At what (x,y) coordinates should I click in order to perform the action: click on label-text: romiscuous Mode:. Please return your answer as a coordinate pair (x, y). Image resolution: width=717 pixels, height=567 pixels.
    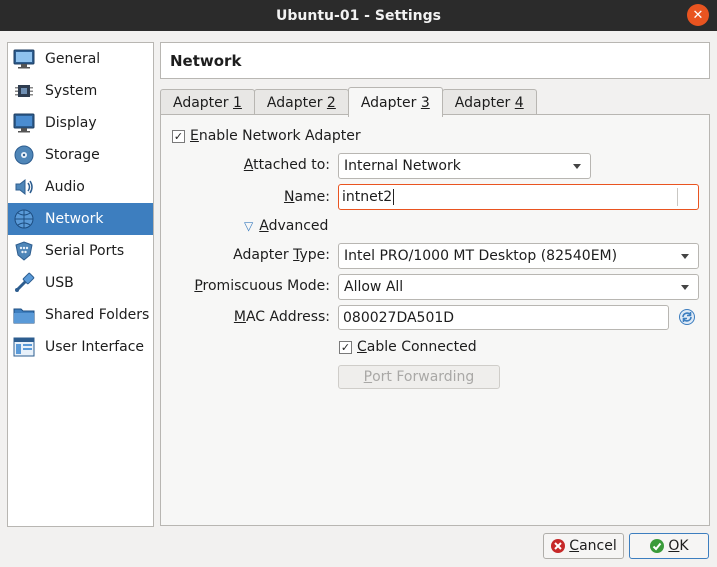
    Looking at the image, I should click on (266, 286).